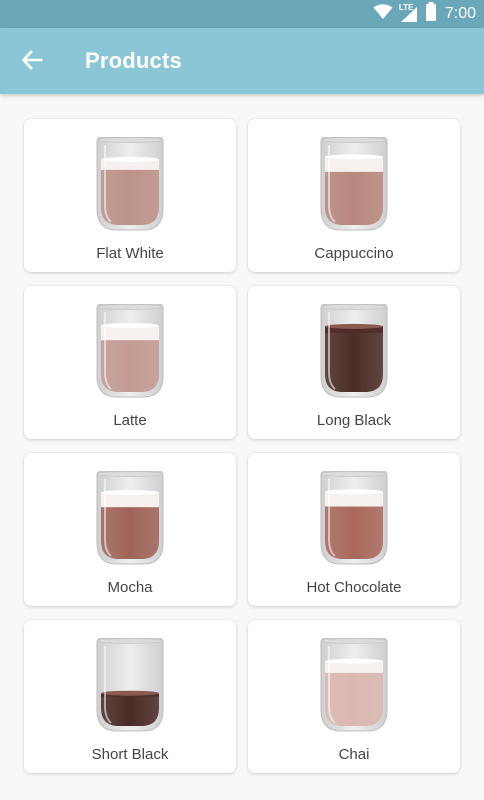 This screenshot has height=800, width=484. What do you see at coordinates (354, 754) in the screenshot?
I see `product-name: Chai` at bounding box center [354, 754].